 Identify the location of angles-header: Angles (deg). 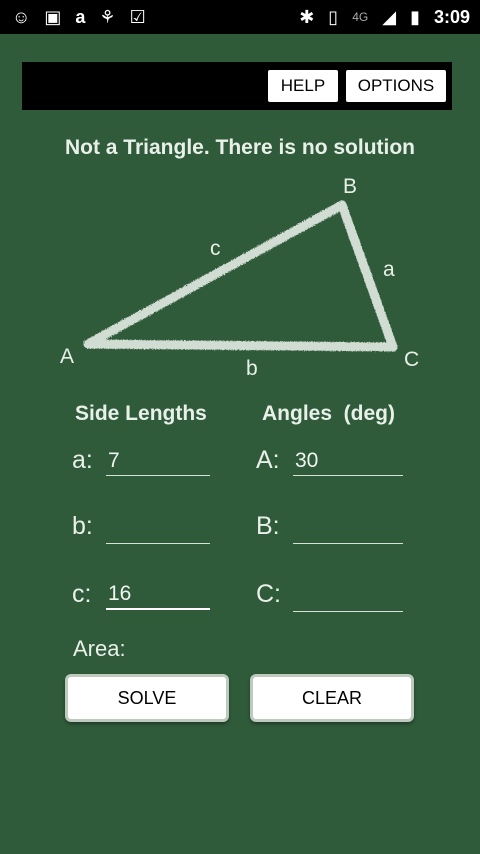
(329, 413).